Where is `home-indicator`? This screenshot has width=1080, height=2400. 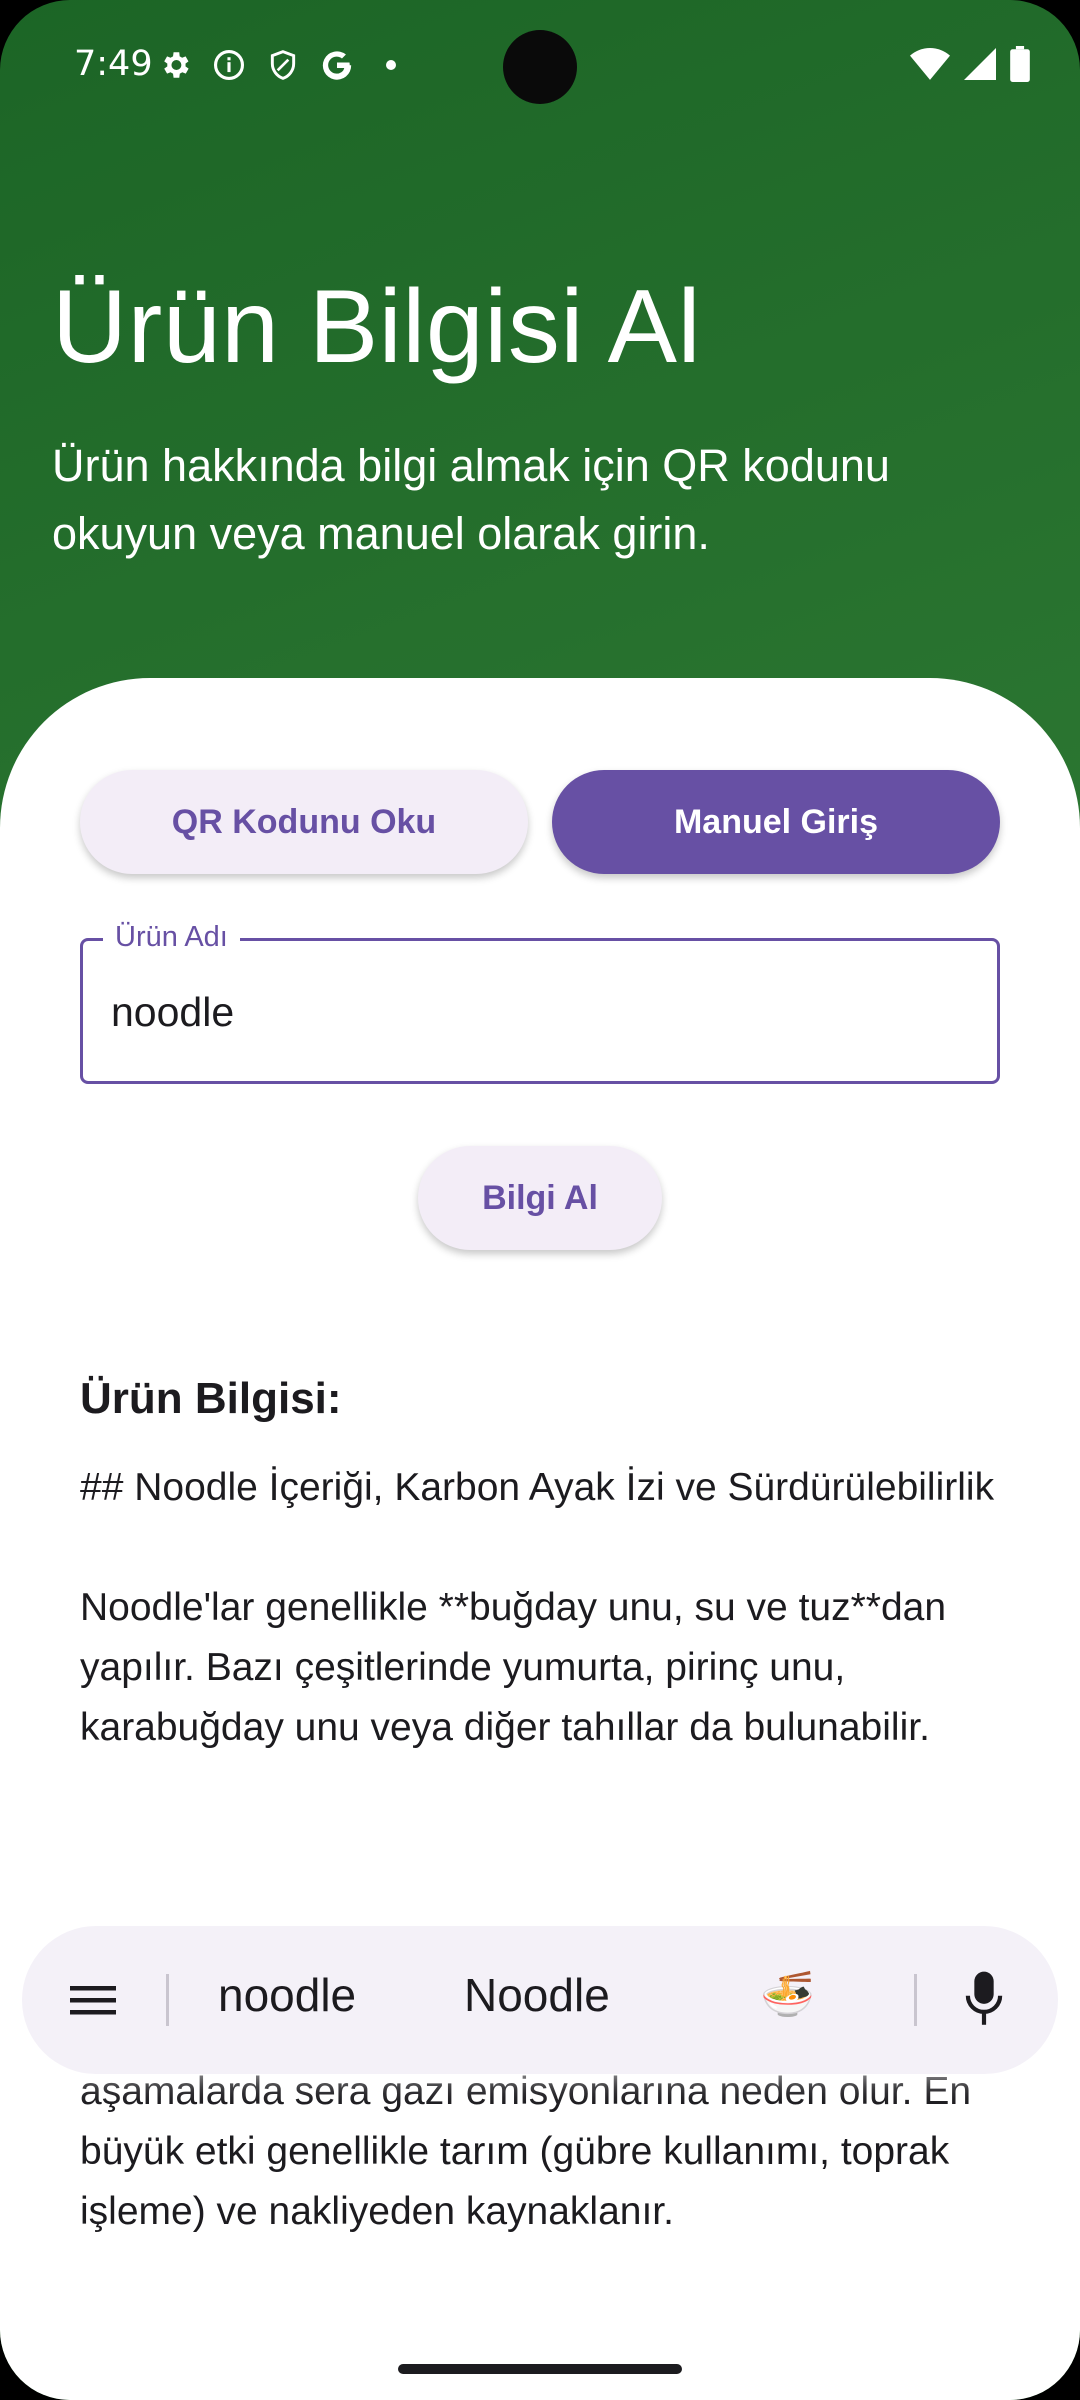
home-indicator is located at coordinates (540, 2369).